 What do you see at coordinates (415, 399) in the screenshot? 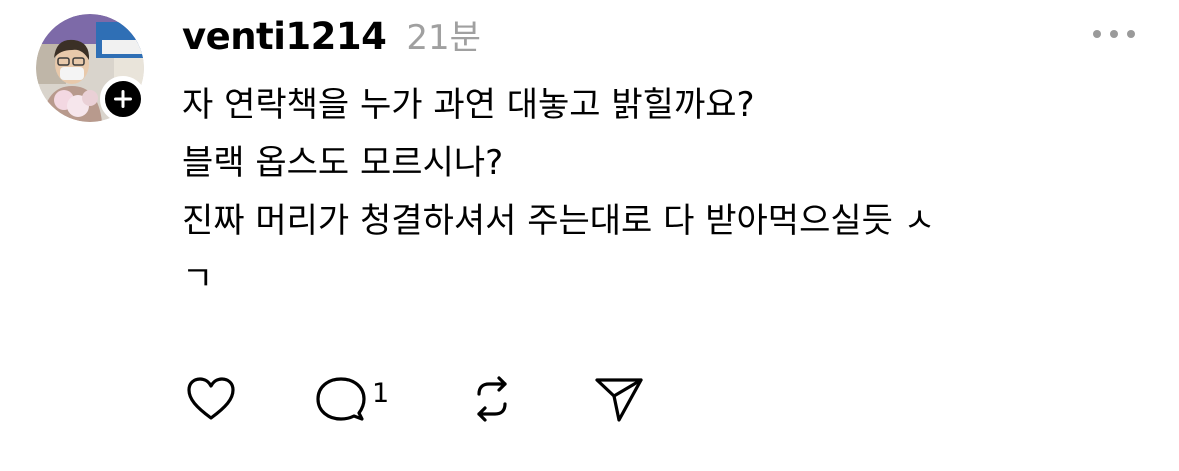
I see `action-bar: 1` at bounding box center [415, 399].